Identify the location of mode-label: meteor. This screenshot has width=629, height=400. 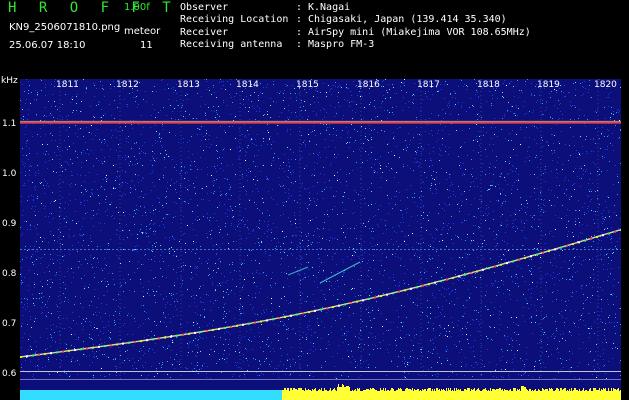
(142, 31).